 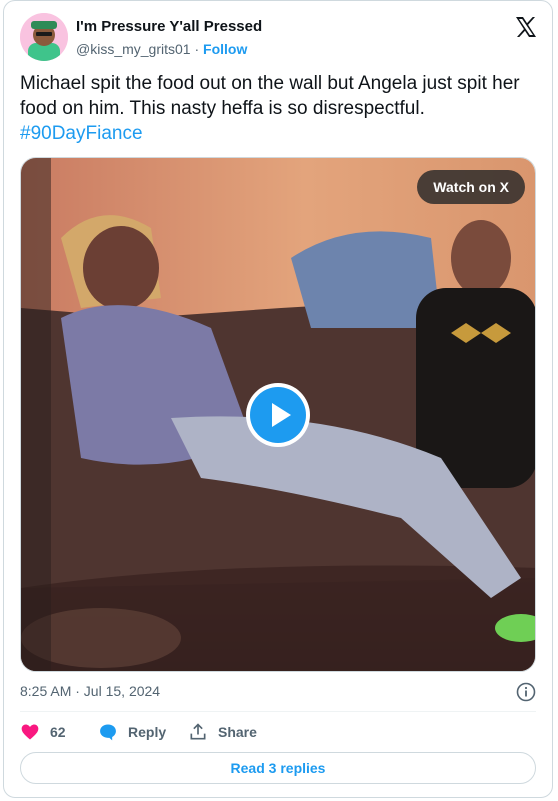 What do you see at coordinates (280, 732) in the screenshot?
I see `action-bar: 62 Reply Share` at bounding box center [280, 732].